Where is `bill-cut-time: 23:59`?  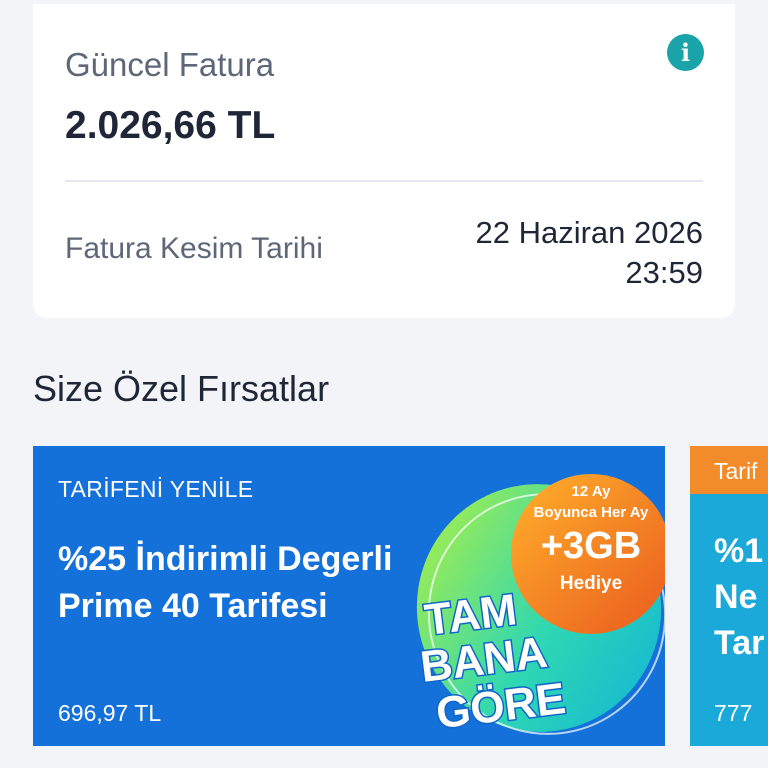 bill-cut-time: 23:59 is located at coordinates (664, 272).